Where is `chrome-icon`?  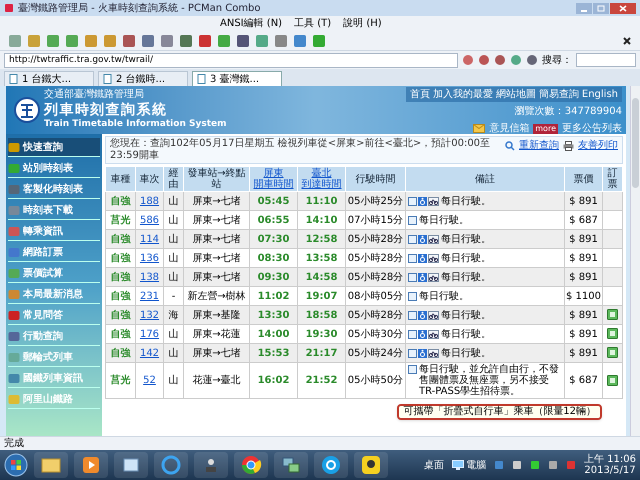 chrome-icon is located at coordinates (251, 465).